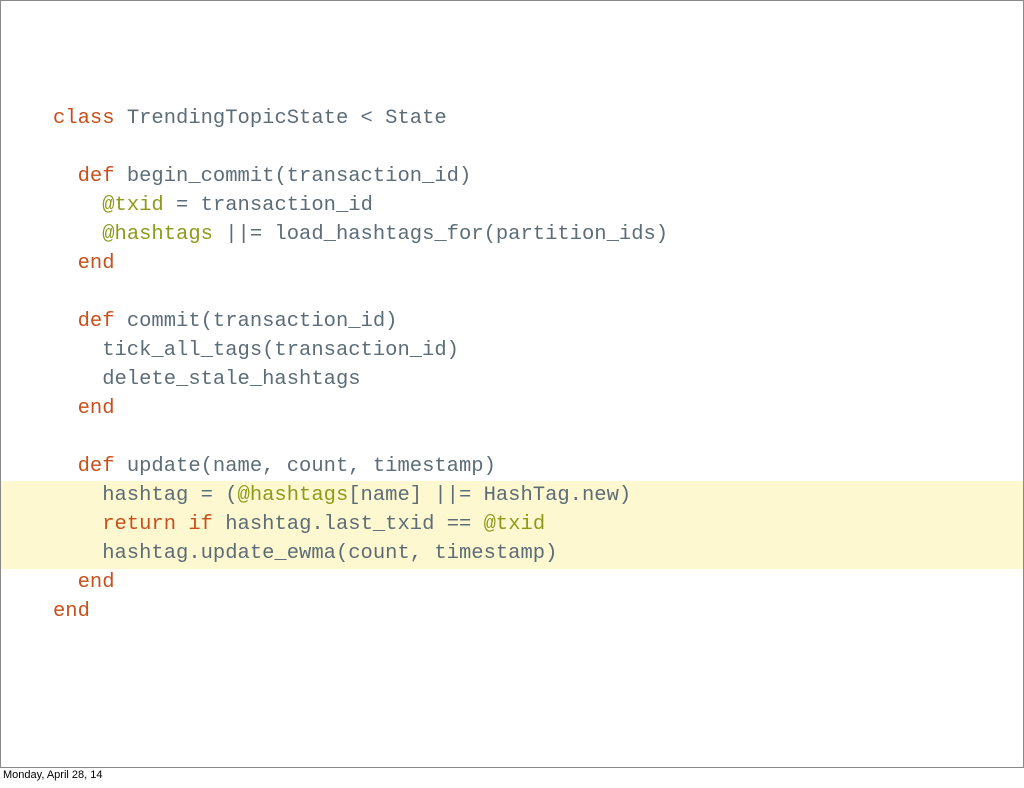 This screenshot has width=1024, height=788. What do you see at coordinates (200, 524) in the screenshot?
I see `code-keyword: if` at bounding box center [200, 524].